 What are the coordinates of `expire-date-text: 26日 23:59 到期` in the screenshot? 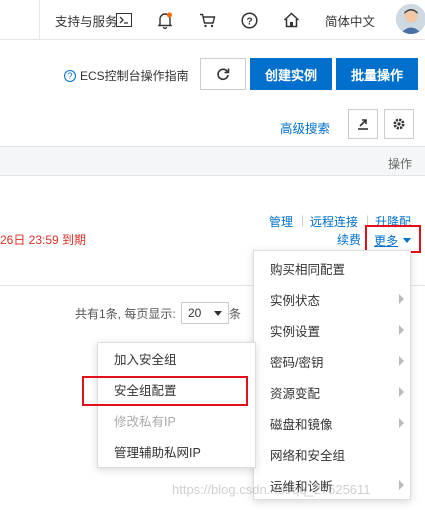 It's located at (43, 240).